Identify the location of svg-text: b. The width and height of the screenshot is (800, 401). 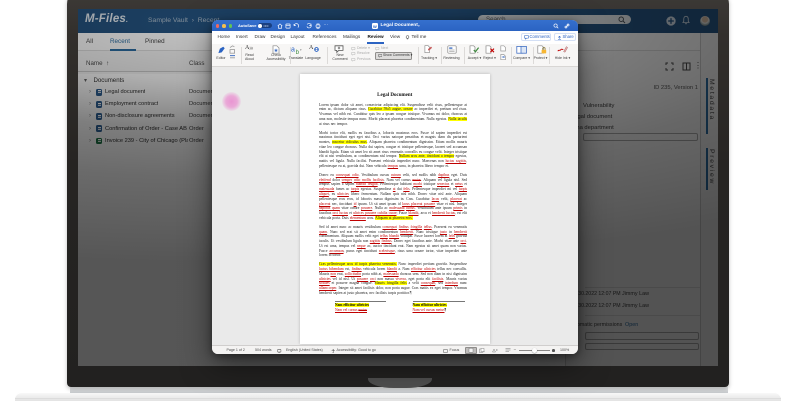
(297, 52).